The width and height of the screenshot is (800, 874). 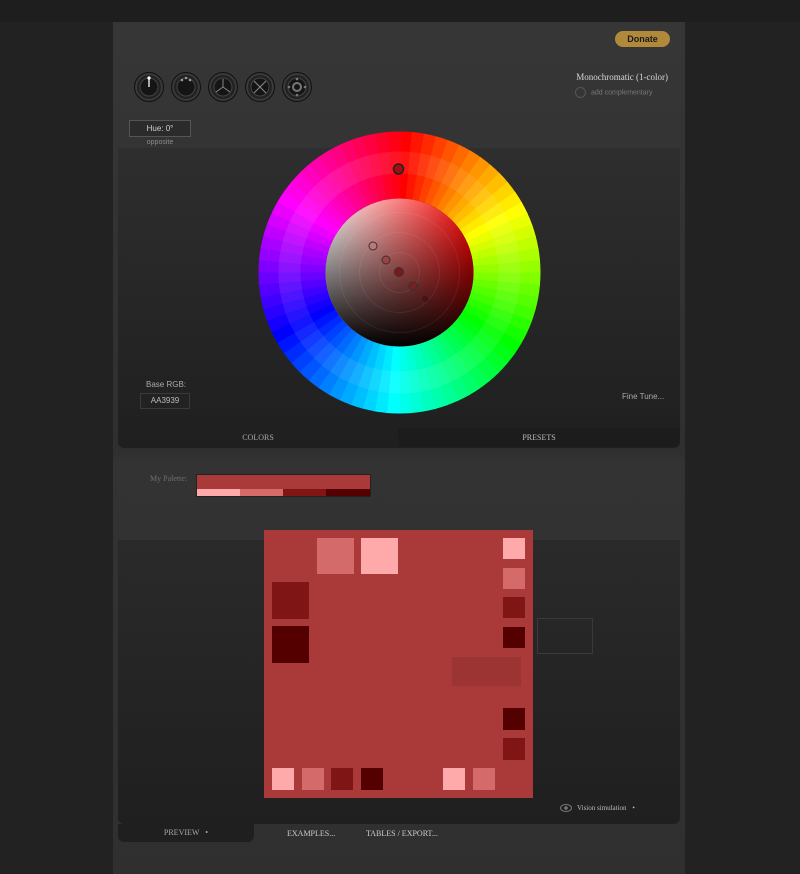 I want to click on preview-block-dark, so click(x=290, y=600).